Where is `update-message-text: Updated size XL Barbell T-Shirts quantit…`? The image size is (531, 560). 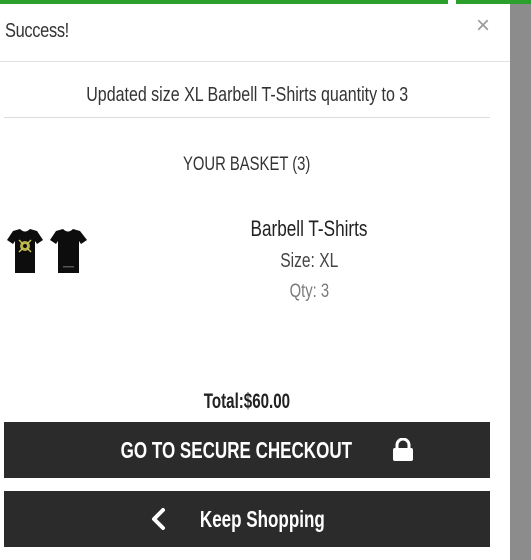 update-message-text: Updated size XL Barbell T-Shirts quantit… is located at coordinates (247, 95).